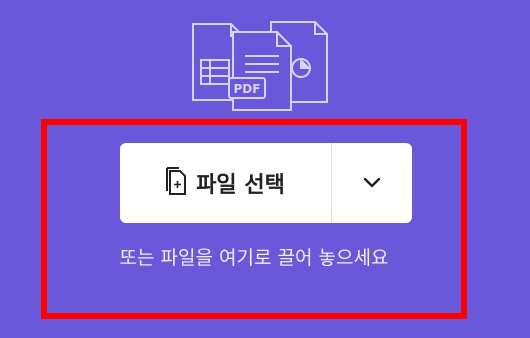  I want to click on drop-hint-text: 또는 파일을 여기로 끌어 놓으세요, so click(254, 258).